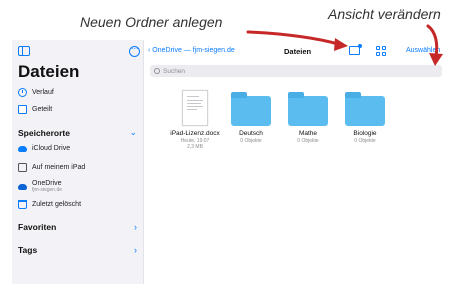 This screenshot has width=461, height=284. I want to click on annotation-arrows, so click(344, 45).